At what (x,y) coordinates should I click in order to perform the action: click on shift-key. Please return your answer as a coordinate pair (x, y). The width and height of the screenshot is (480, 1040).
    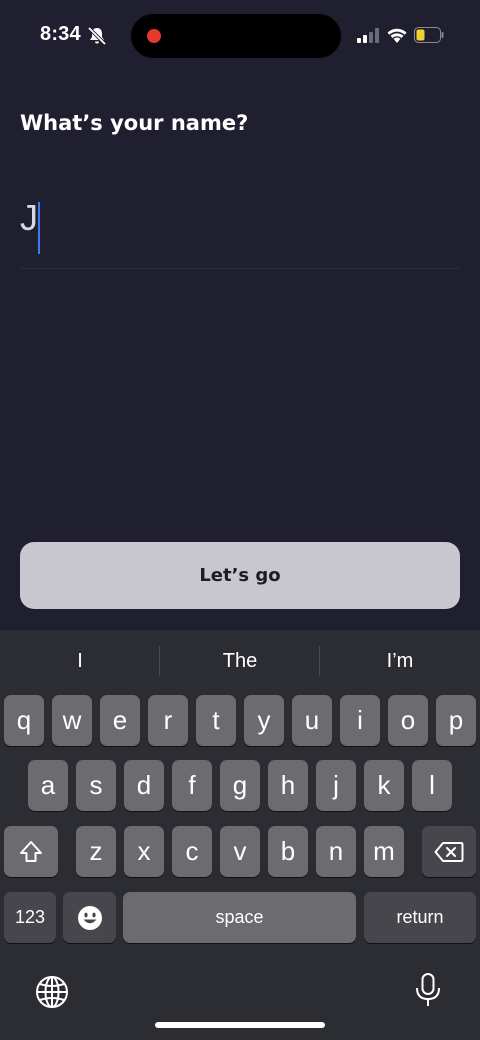
    Looking at the image, I should click on (31, 851).